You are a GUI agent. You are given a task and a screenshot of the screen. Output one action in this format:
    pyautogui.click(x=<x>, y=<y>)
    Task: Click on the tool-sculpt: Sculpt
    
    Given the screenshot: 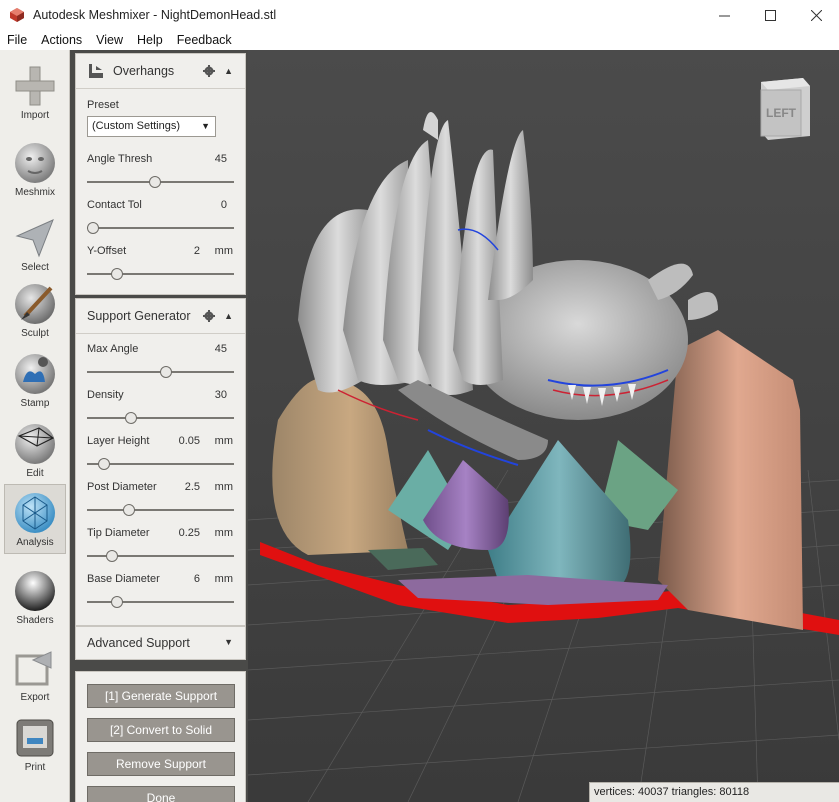 What is the action you would take?
    pyautogui.click(x=35, y=311)
    